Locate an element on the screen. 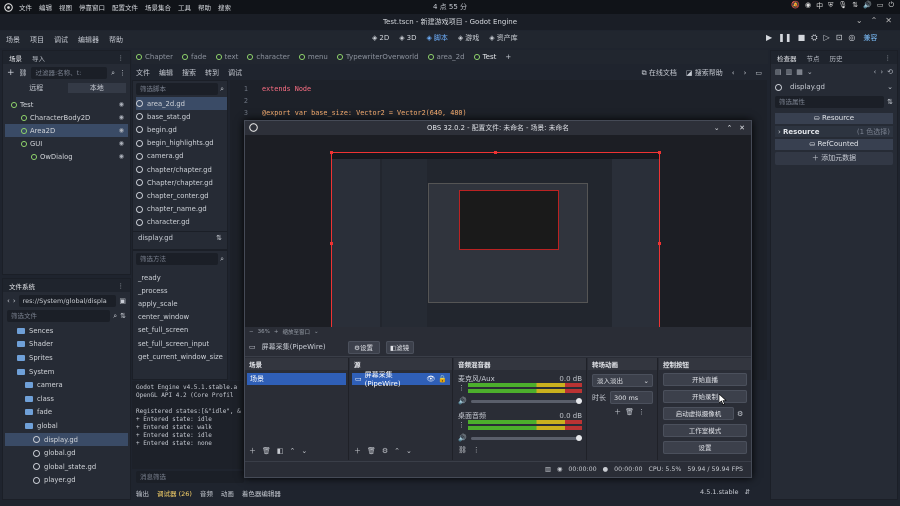  script-list-item: base_stat.gd is located at coordinates (181, 116).